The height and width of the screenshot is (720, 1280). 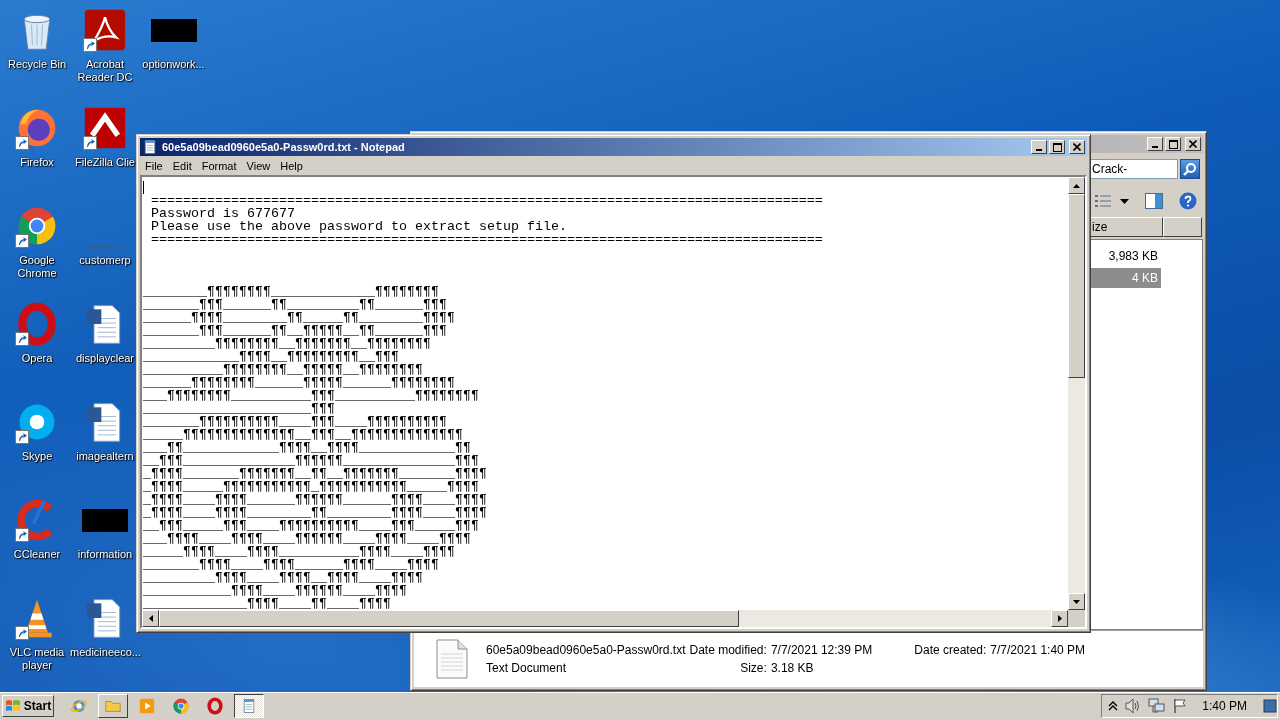 I want to click on file-name: 60e5a09bead0960e5a0-Passw0rd.txt, so click(x=586, y=650).